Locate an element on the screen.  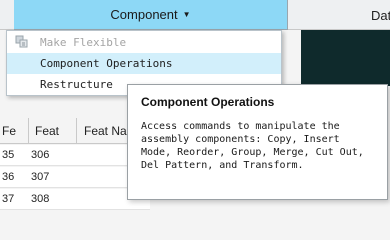
table-cell: 307 is located at coordinates (40, 177).